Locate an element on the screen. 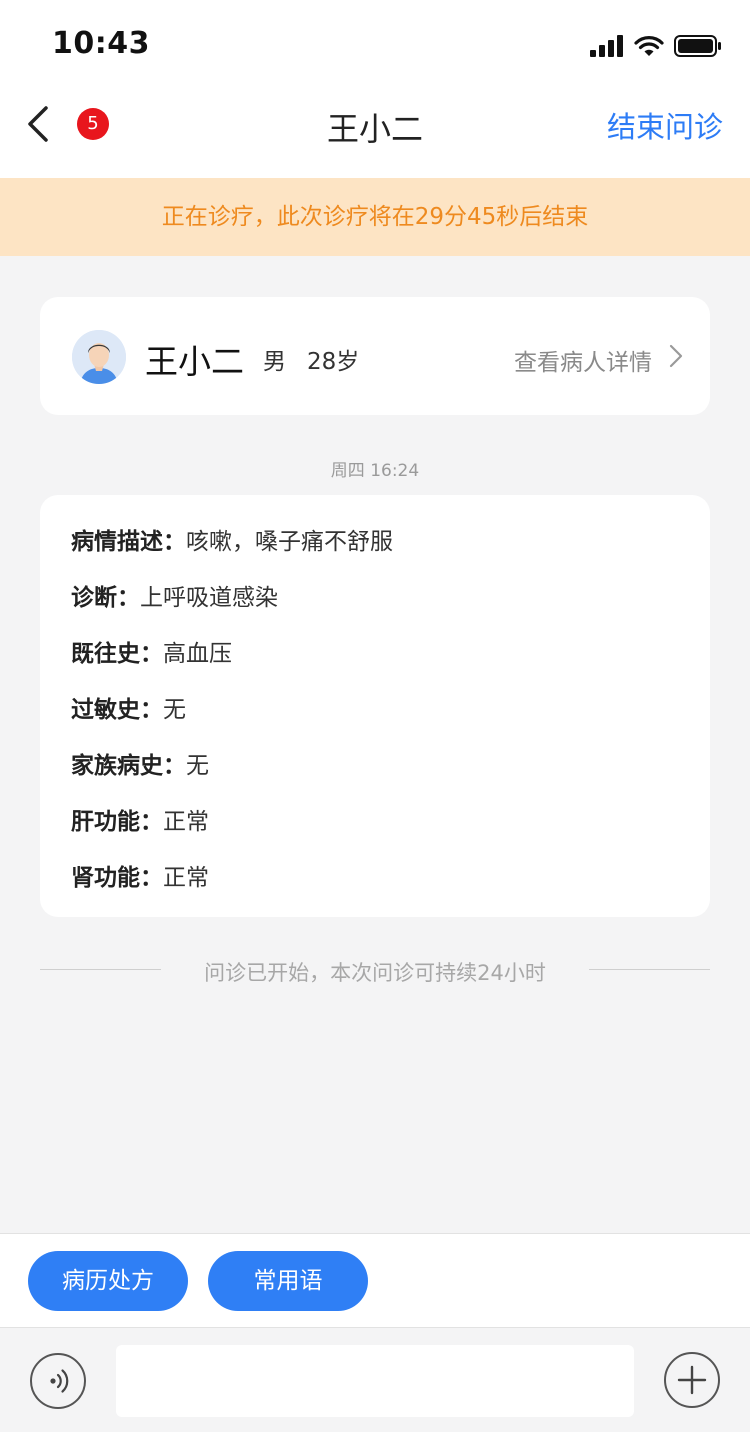 This screenshot has width=750, height=1432. info-row-condition: 病情描述：咳嗽，嗓子痛不舒服 is located at coordinates (232, 539).